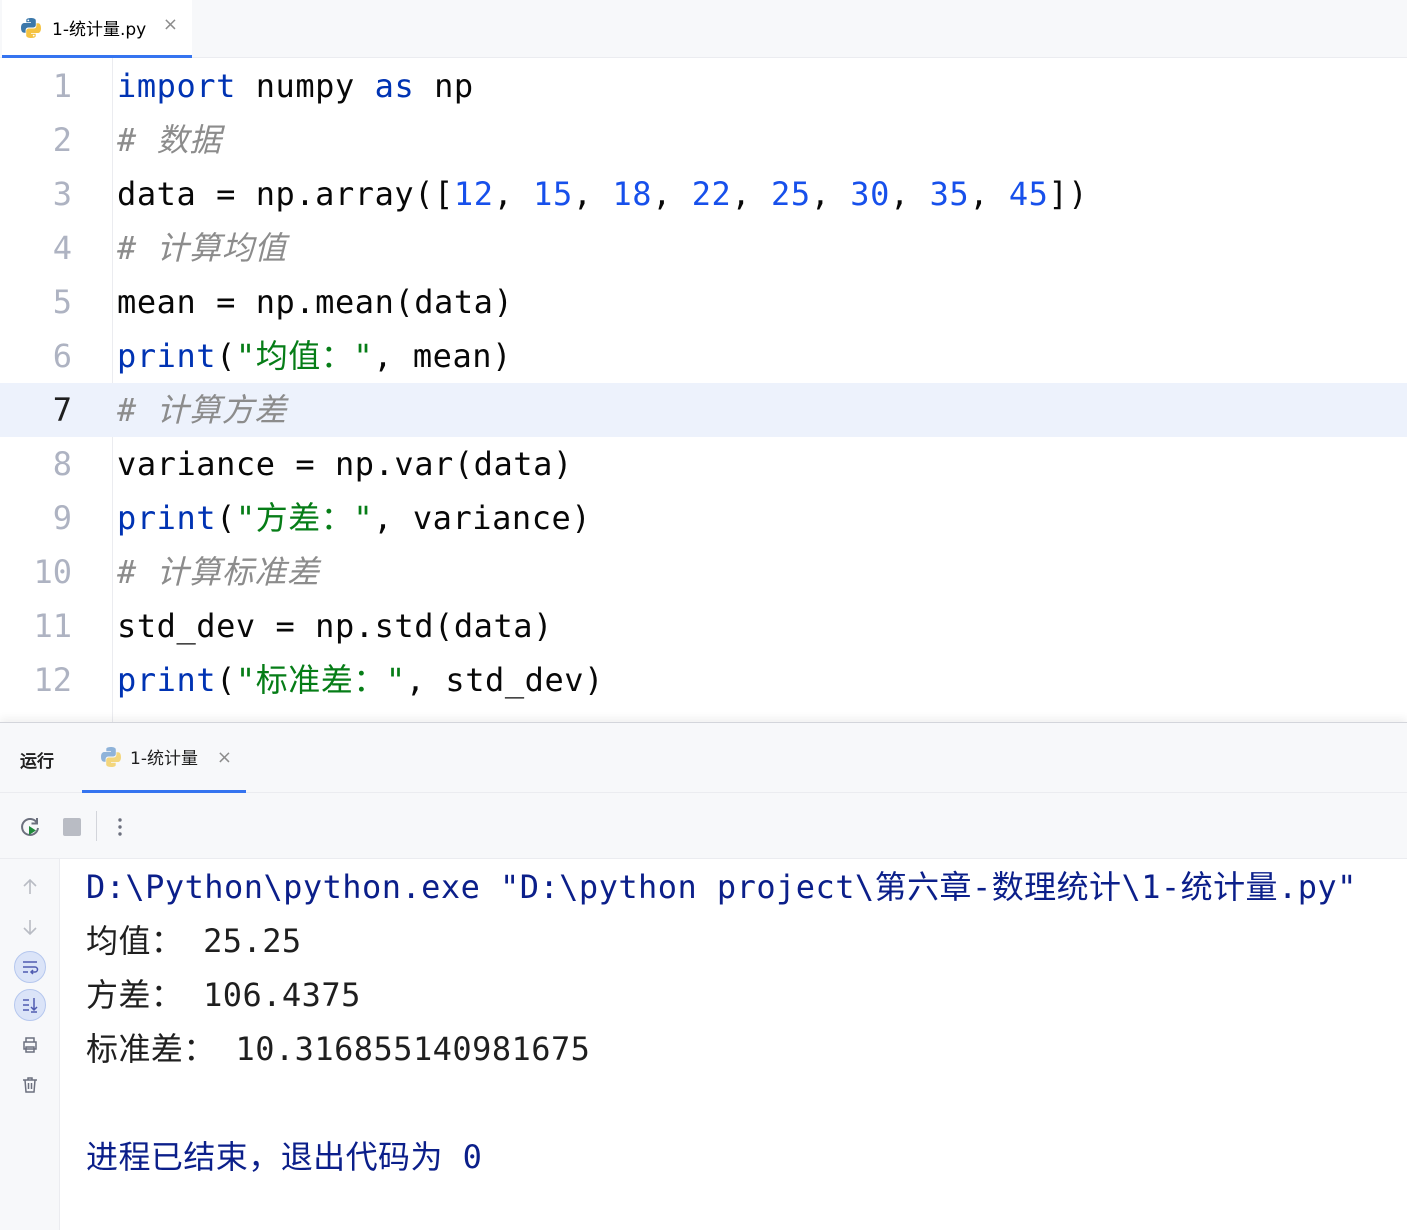 The width and height of the screenshot is (1407, 1230). What do you see at coordinates (30, 827) in the screenshot?
I see `rerun-icon` at bounding box center [30, 827].